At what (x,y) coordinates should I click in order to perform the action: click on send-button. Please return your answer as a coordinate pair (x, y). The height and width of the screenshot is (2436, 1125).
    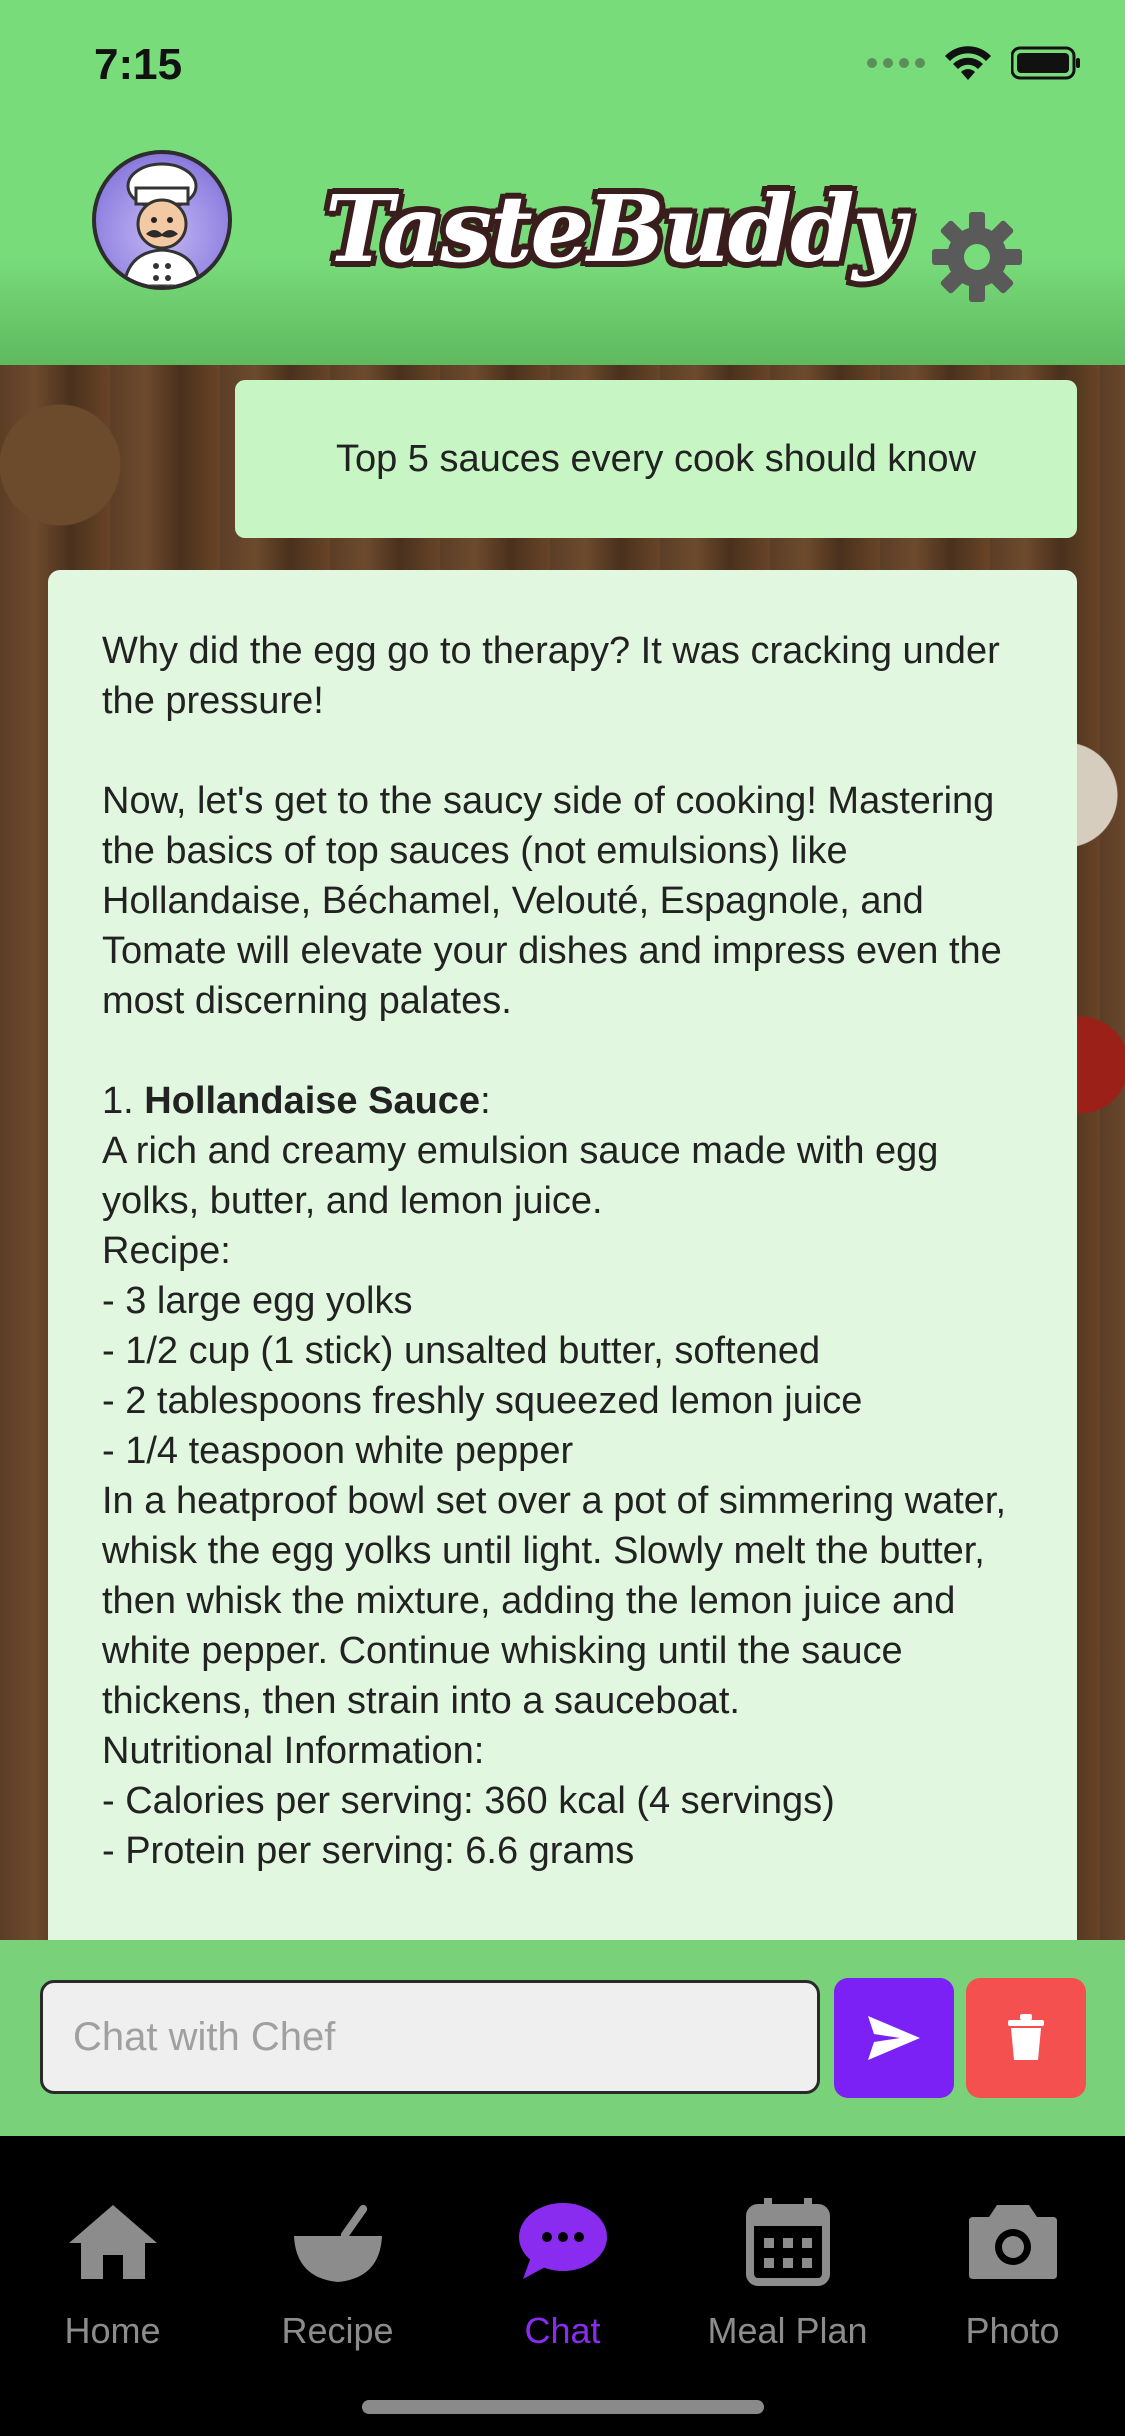
    Looking at the image, I should click on (894, 2038).